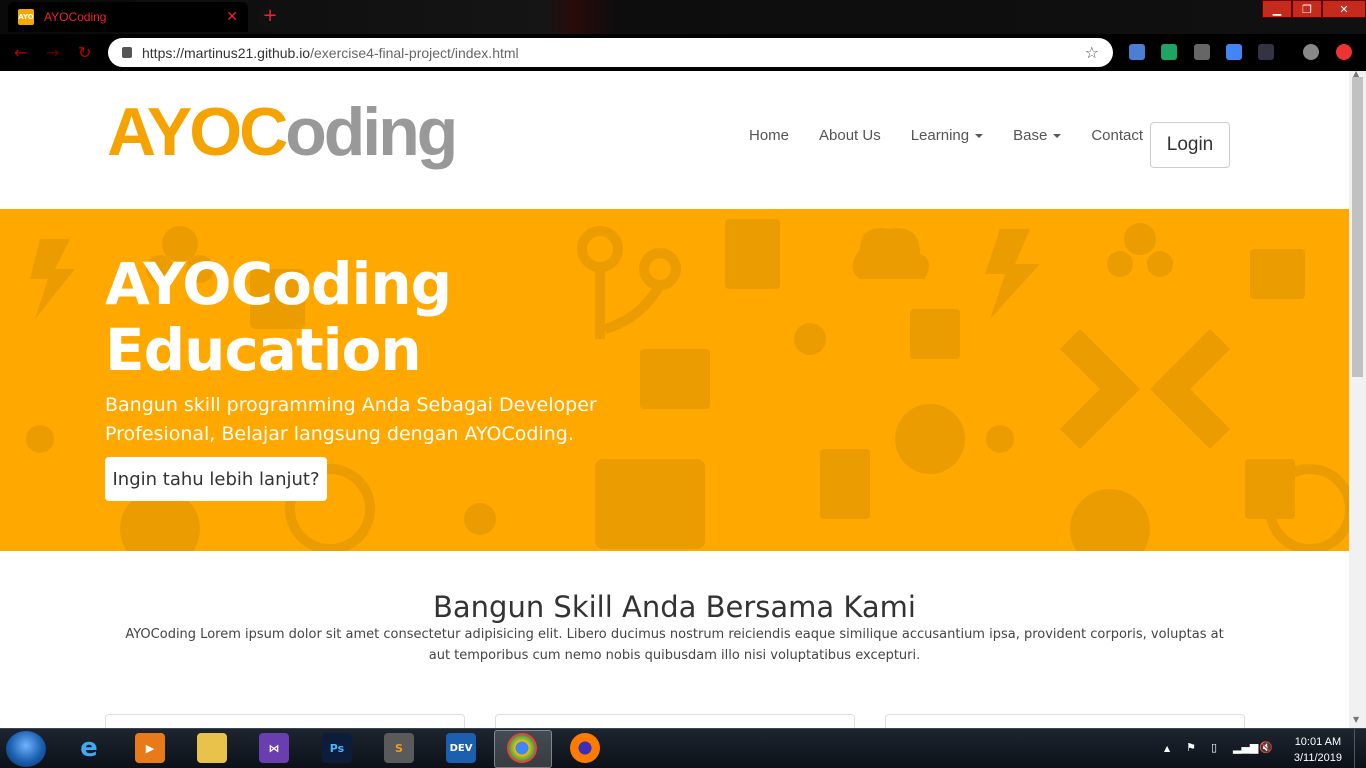 The width and height of the screenshot is (1366, 768). I want to click on nav-learning-dropdown: Learning, so click(947, 135).